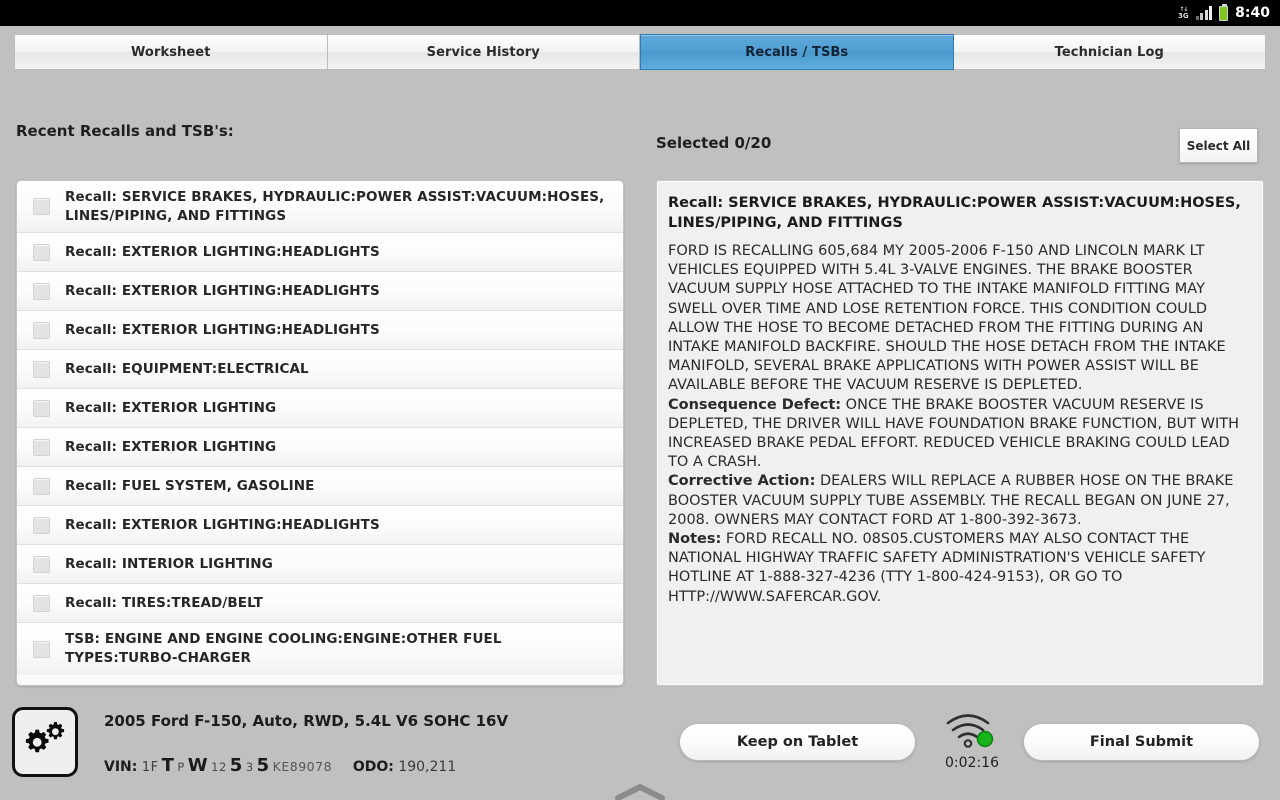 The width and height of the screenshot is (1280, 800). I want to click on recall-list-item: Recall: EQUIPMENT:ELECTRICAL, so click(320, 369).